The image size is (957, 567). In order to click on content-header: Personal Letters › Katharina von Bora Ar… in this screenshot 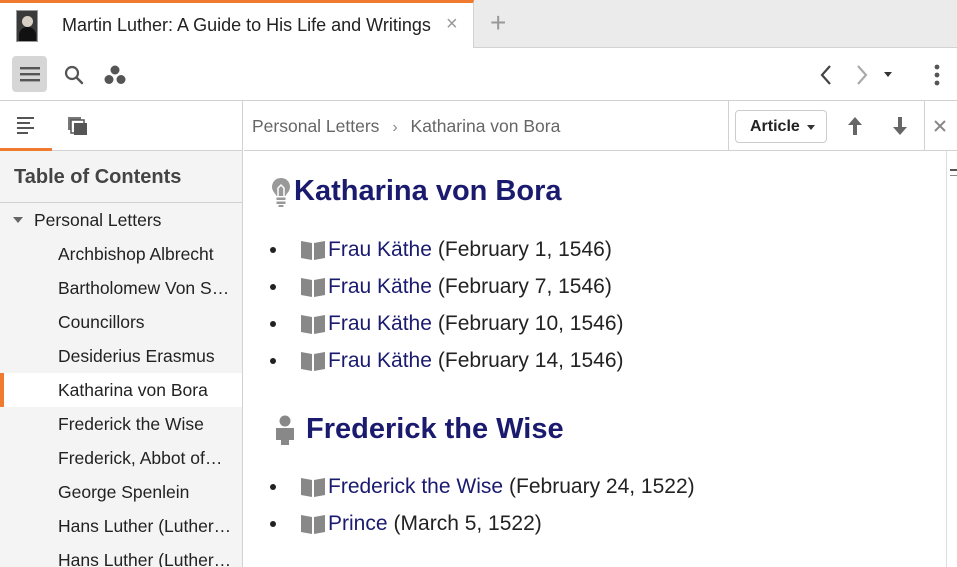, I will do `click(600, 126)`.